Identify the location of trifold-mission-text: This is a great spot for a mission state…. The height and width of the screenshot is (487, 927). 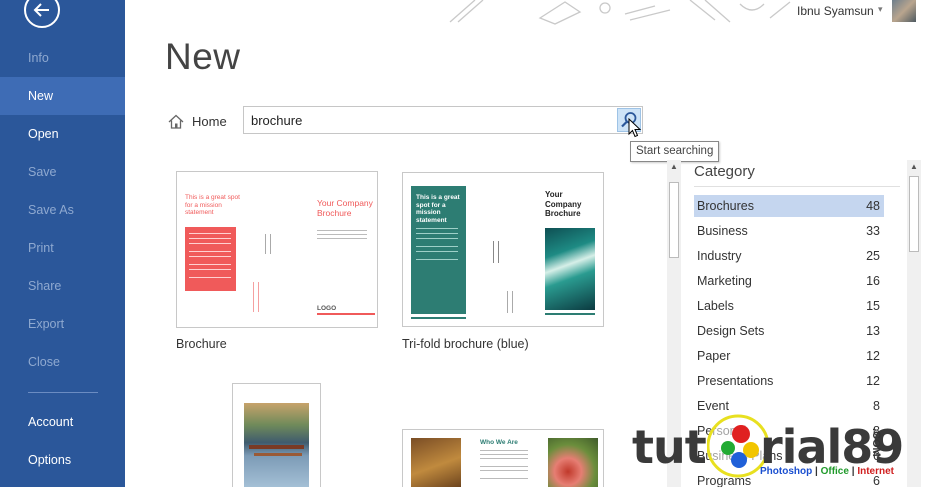
(438, 209).